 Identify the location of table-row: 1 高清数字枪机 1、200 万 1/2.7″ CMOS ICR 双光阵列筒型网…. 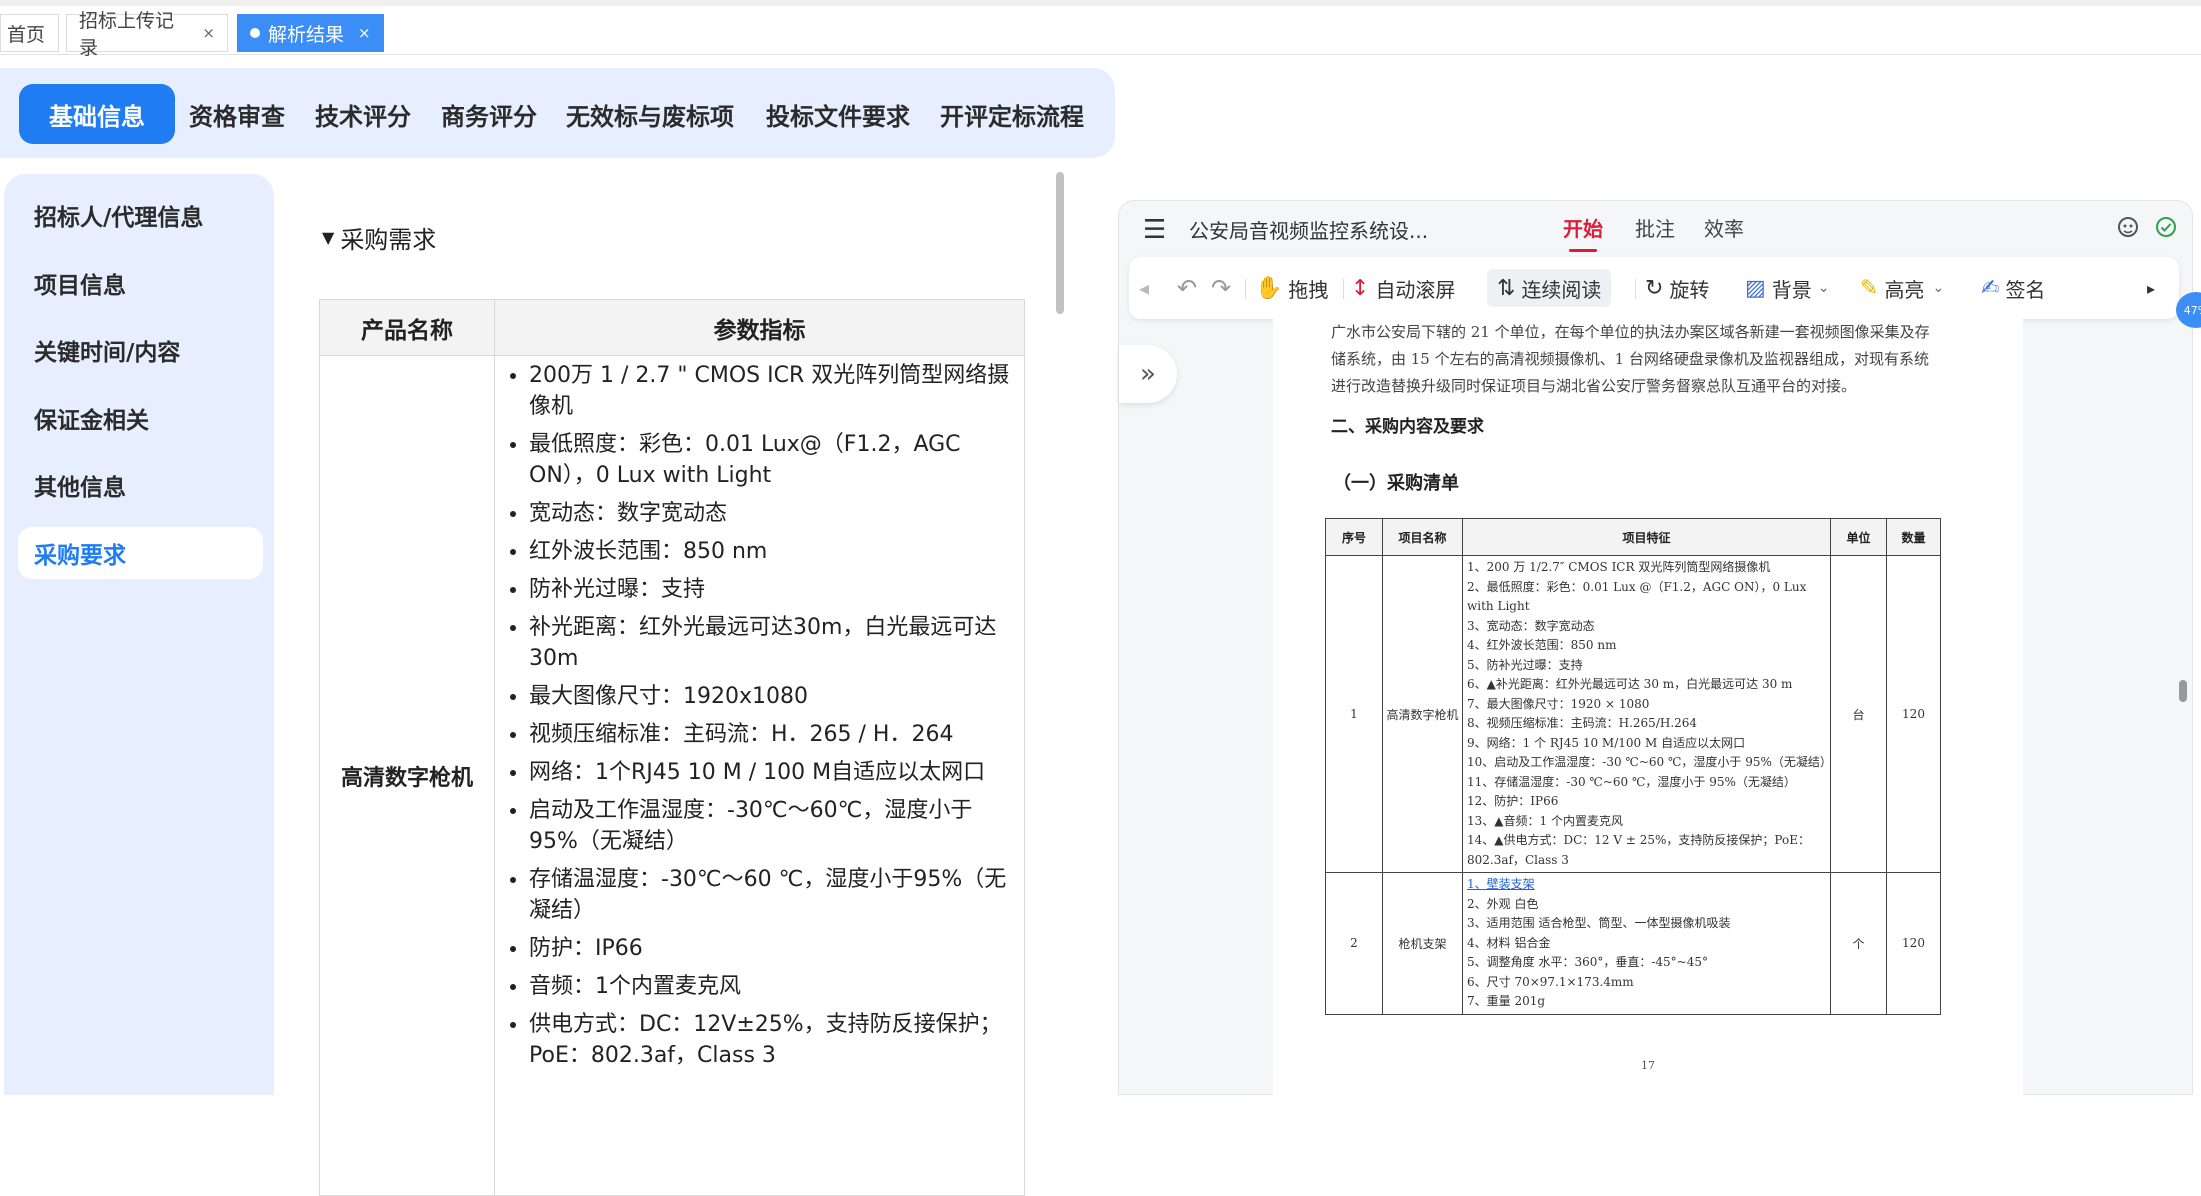
(1633, 714).